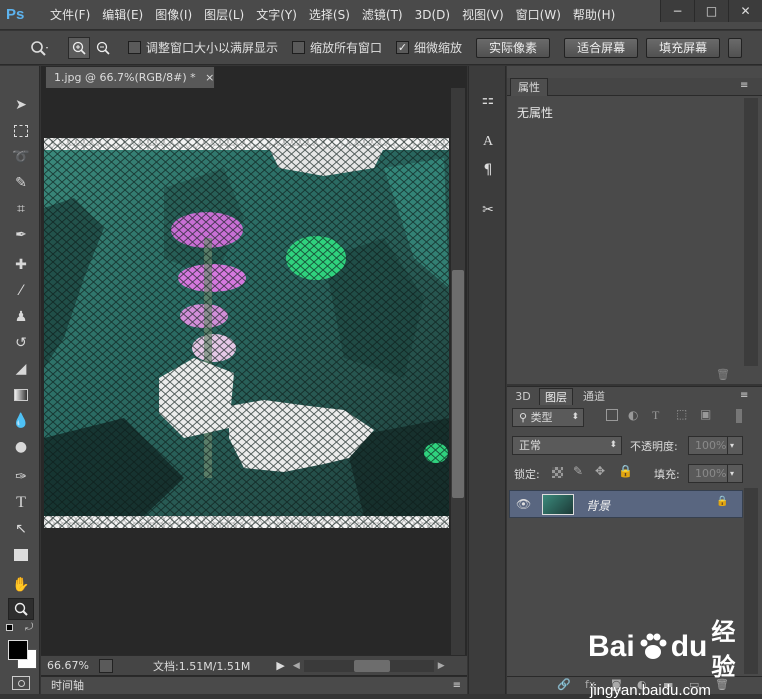 This screenshot has width=762, height=699. Describe the element at coordinates (488, 210) in the screenshot. I see `tool-presets-icon: ✂` at that location.